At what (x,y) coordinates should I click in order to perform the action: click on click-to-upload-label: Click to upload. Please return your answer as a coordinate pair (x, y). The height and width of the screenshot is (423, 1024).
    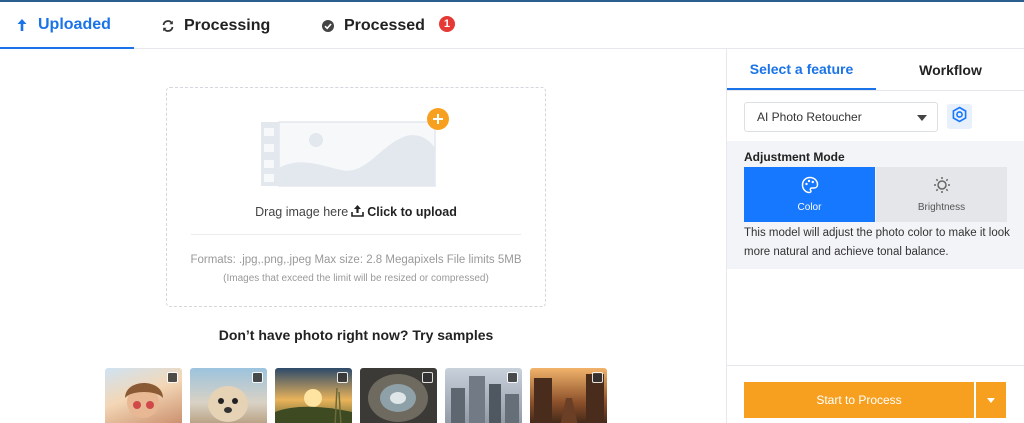
    Looking at the image, I should click on (412, 212).